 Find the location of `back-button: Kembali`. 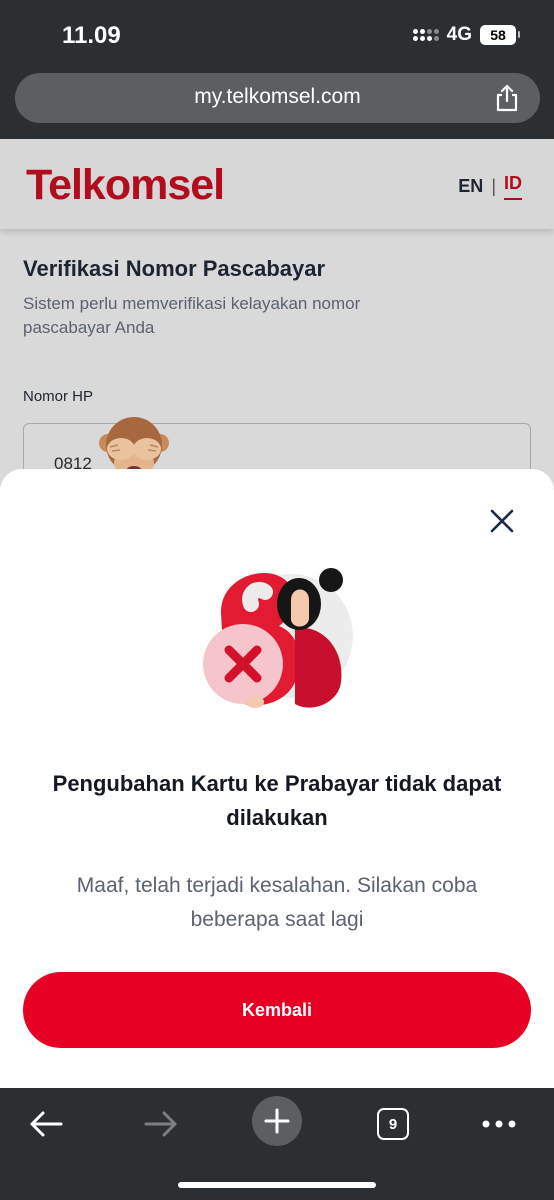

back-button: Kembali is located at coordinates (277, 1010).